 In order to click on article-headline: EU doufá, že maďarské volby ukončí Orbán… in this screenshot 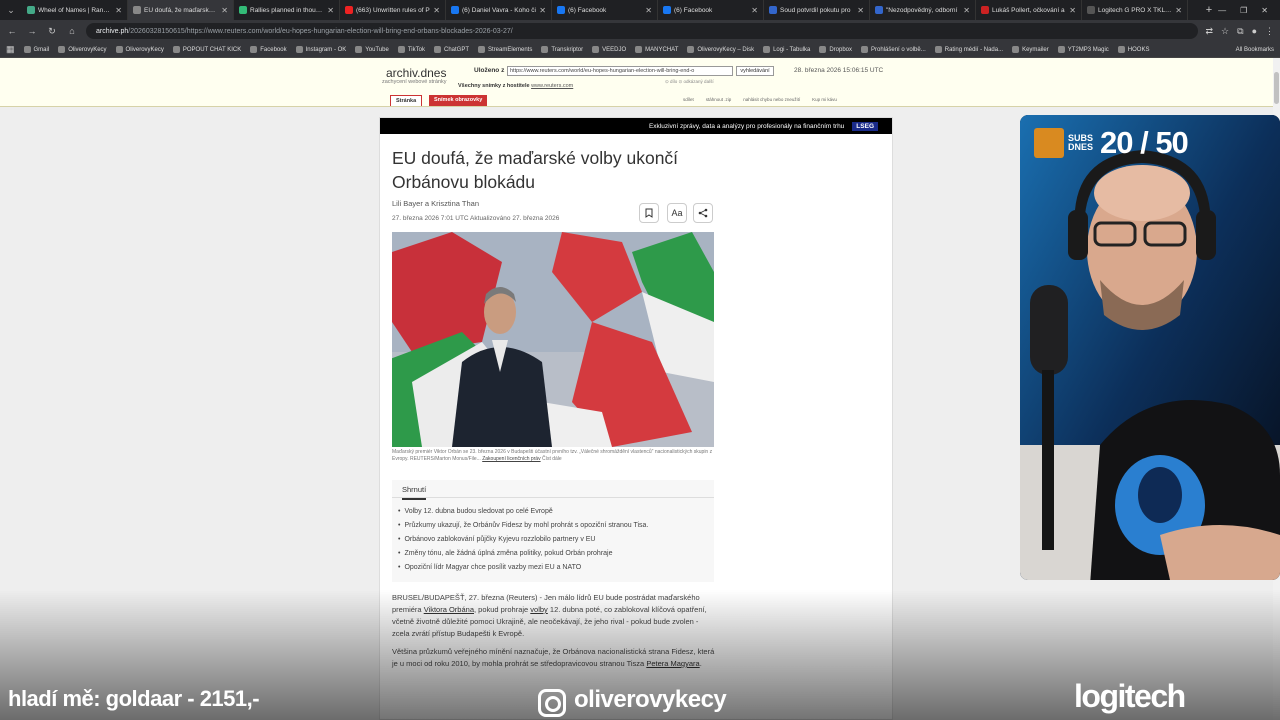, I will do `click(535, 170)`.